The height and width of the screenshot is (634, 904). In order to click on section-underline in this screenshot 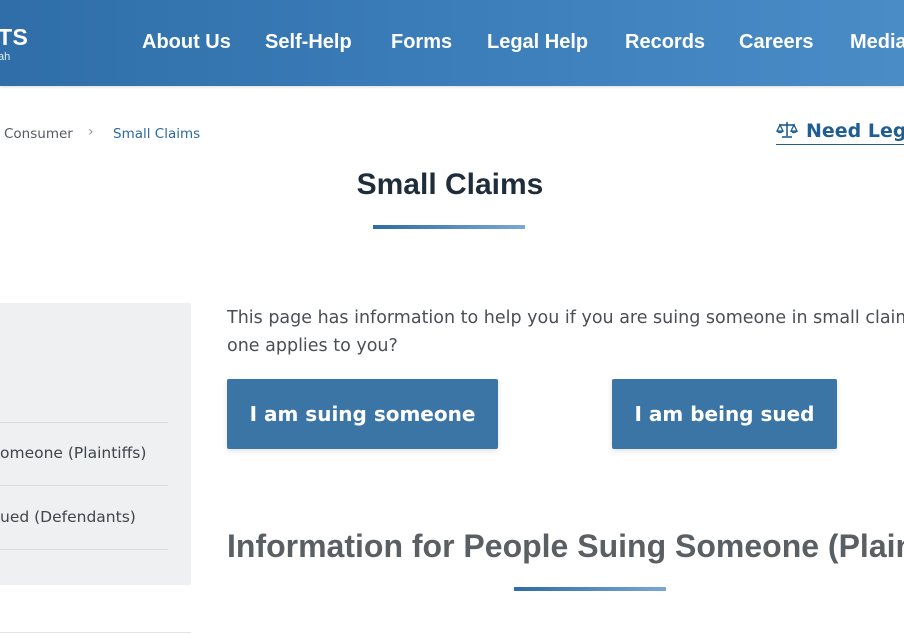, I will do `click(590, 589)`.